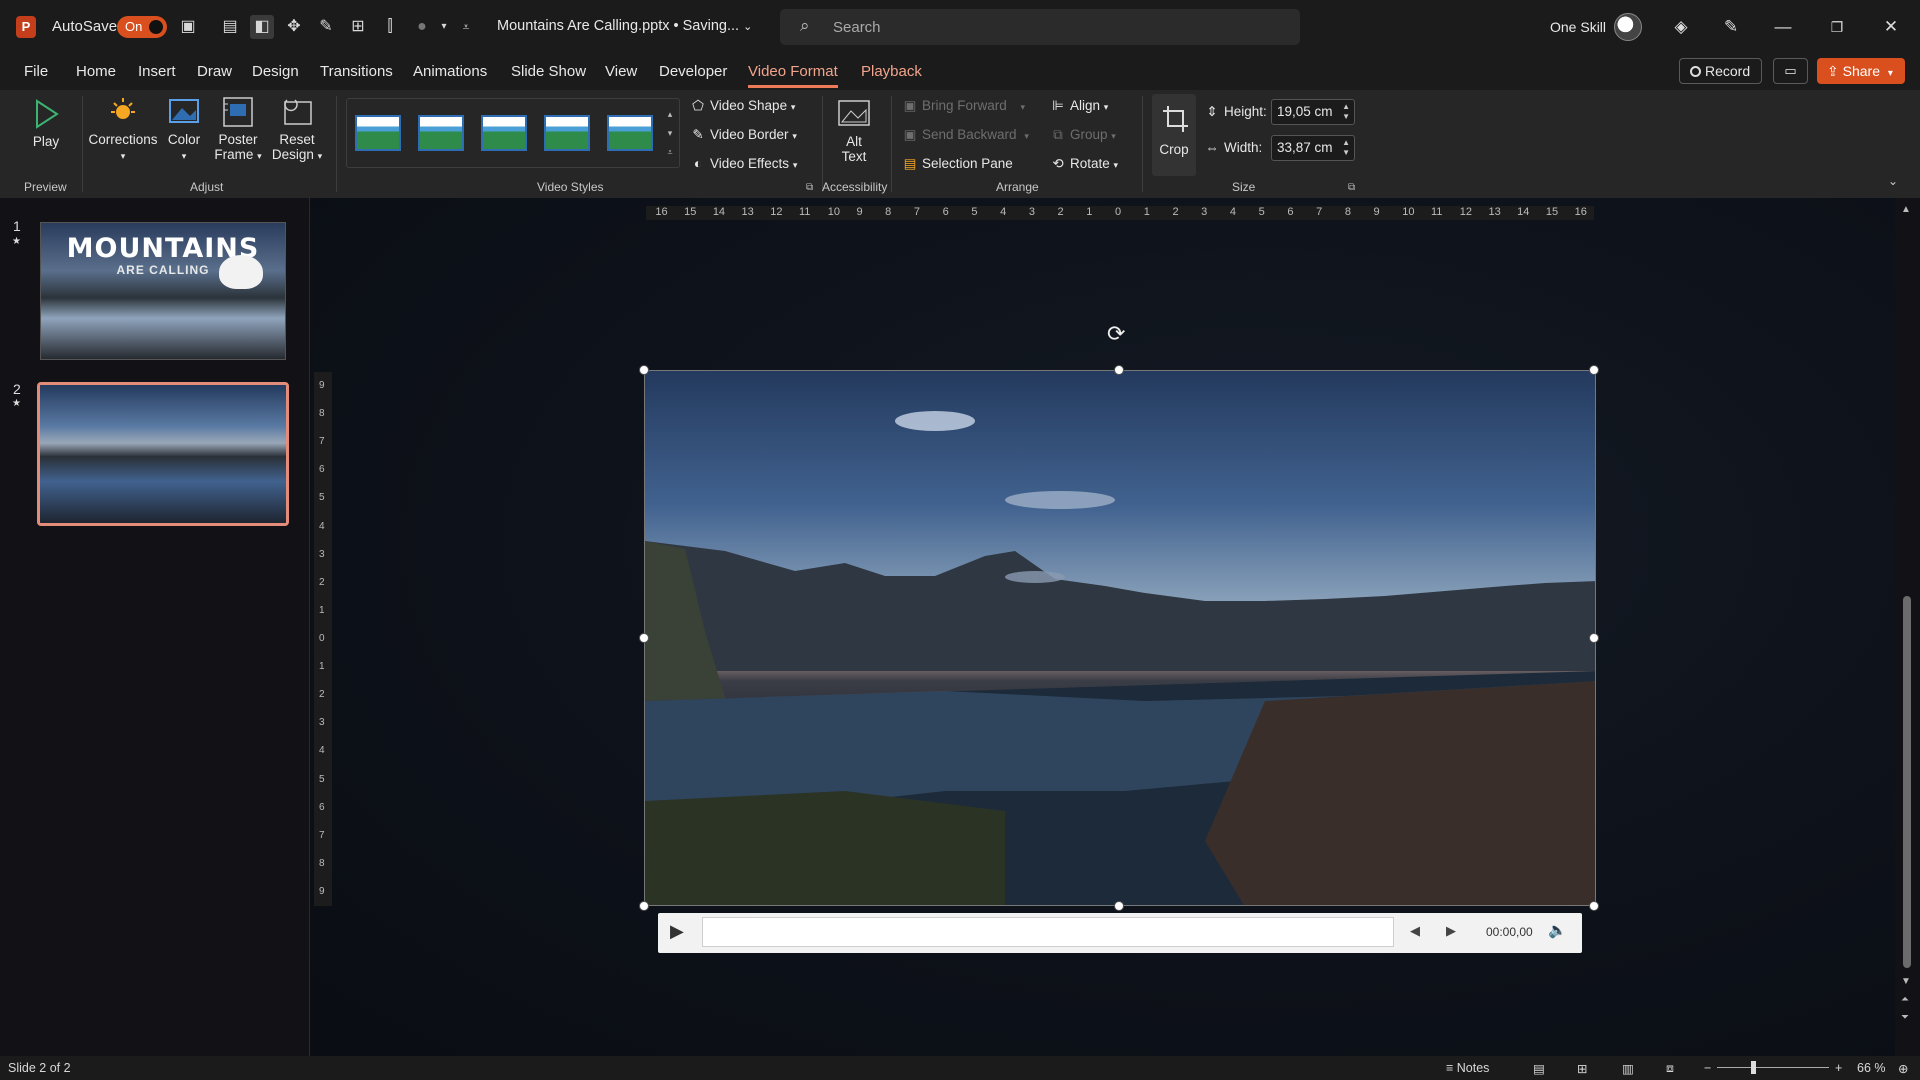  Describe the element at coordinates (1116, 334) in the screenshot. I see `rotate-handle-icon: ⟳` at that location.